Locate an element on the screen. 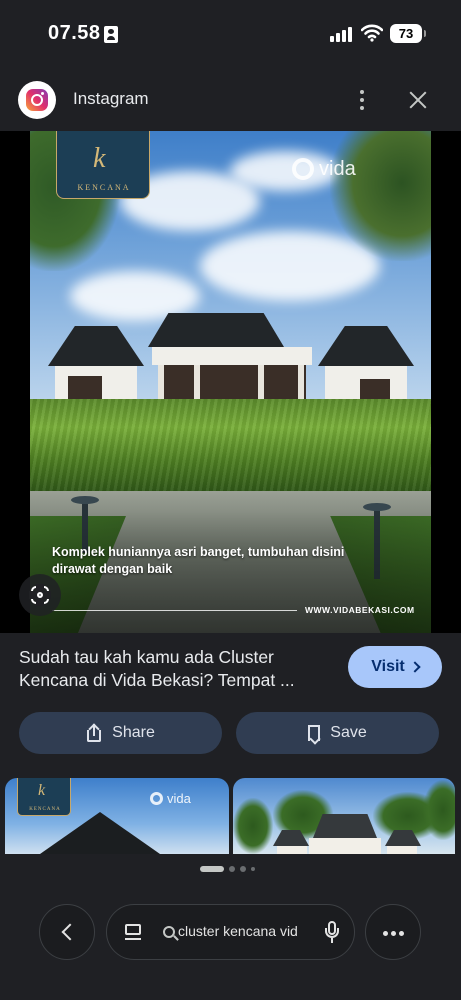  visit-label: Visit is located at coordinates (388, 666).